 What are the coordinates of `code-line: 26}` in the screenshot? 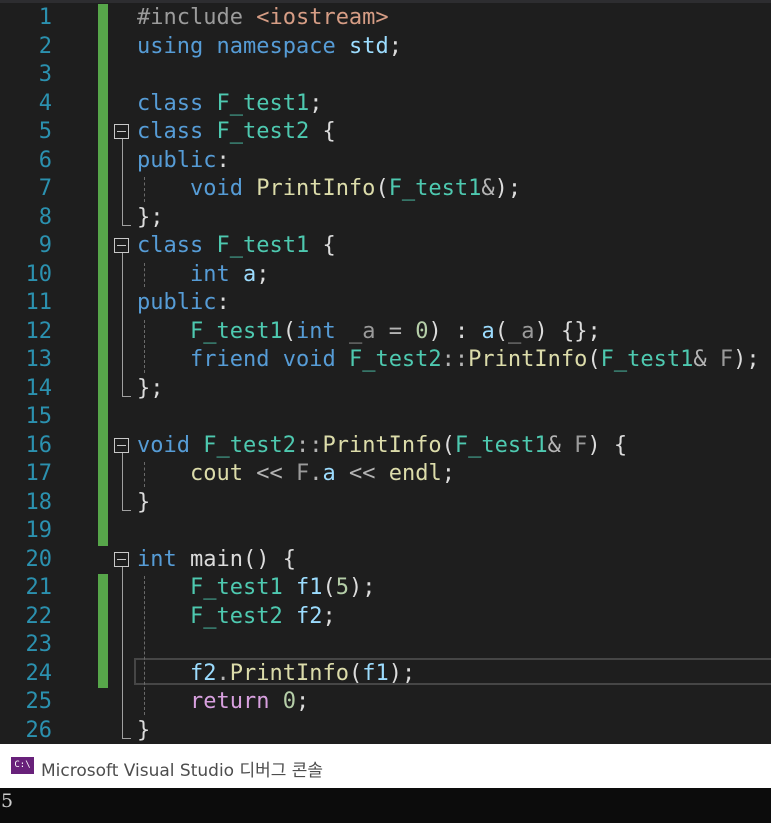 It's located at (385, 731).